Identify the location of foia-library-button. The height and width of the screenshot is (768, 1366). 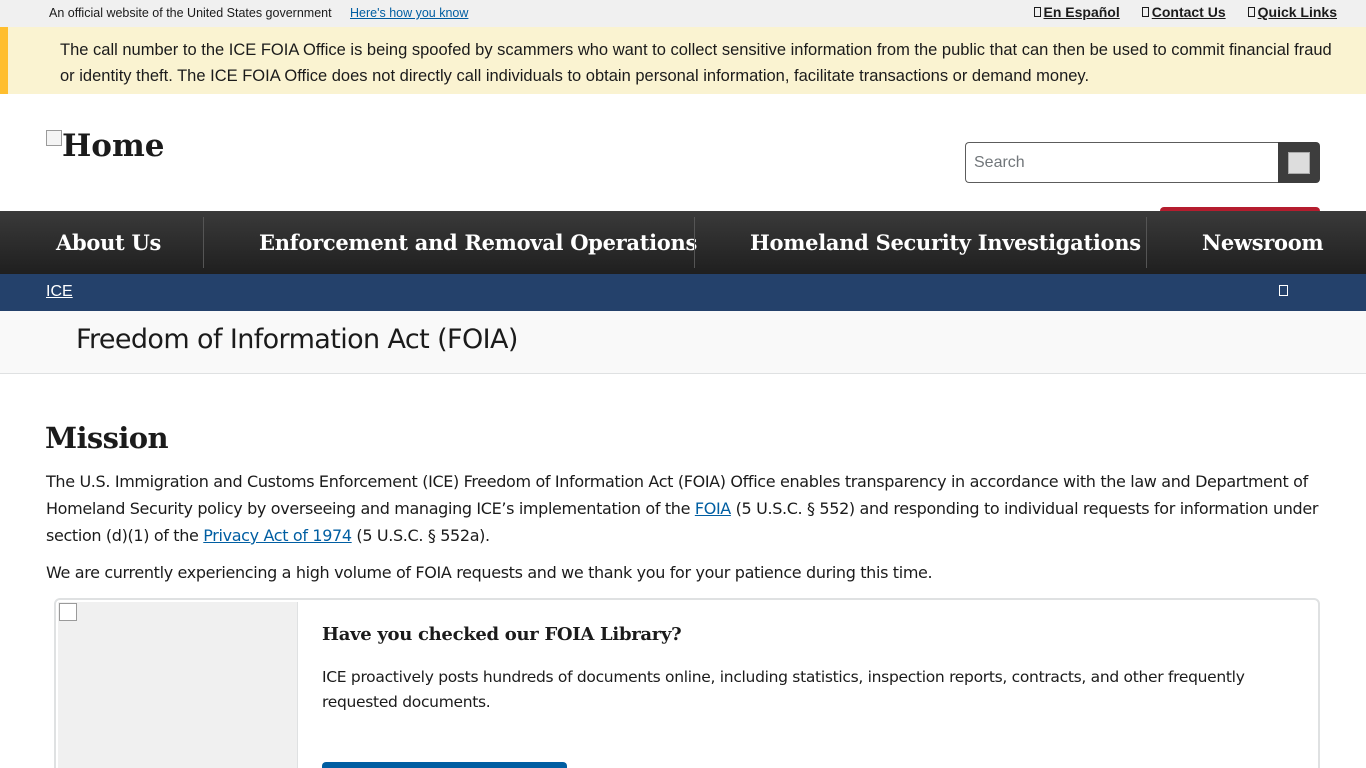
(444, 765).